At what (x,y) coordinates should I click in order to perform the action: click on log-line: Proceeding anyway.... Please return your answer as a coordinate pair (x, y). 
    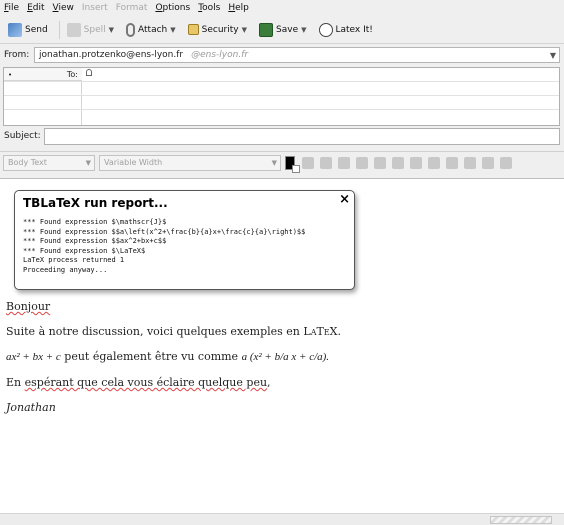
    Looking at the image, I should click on (65, 269).